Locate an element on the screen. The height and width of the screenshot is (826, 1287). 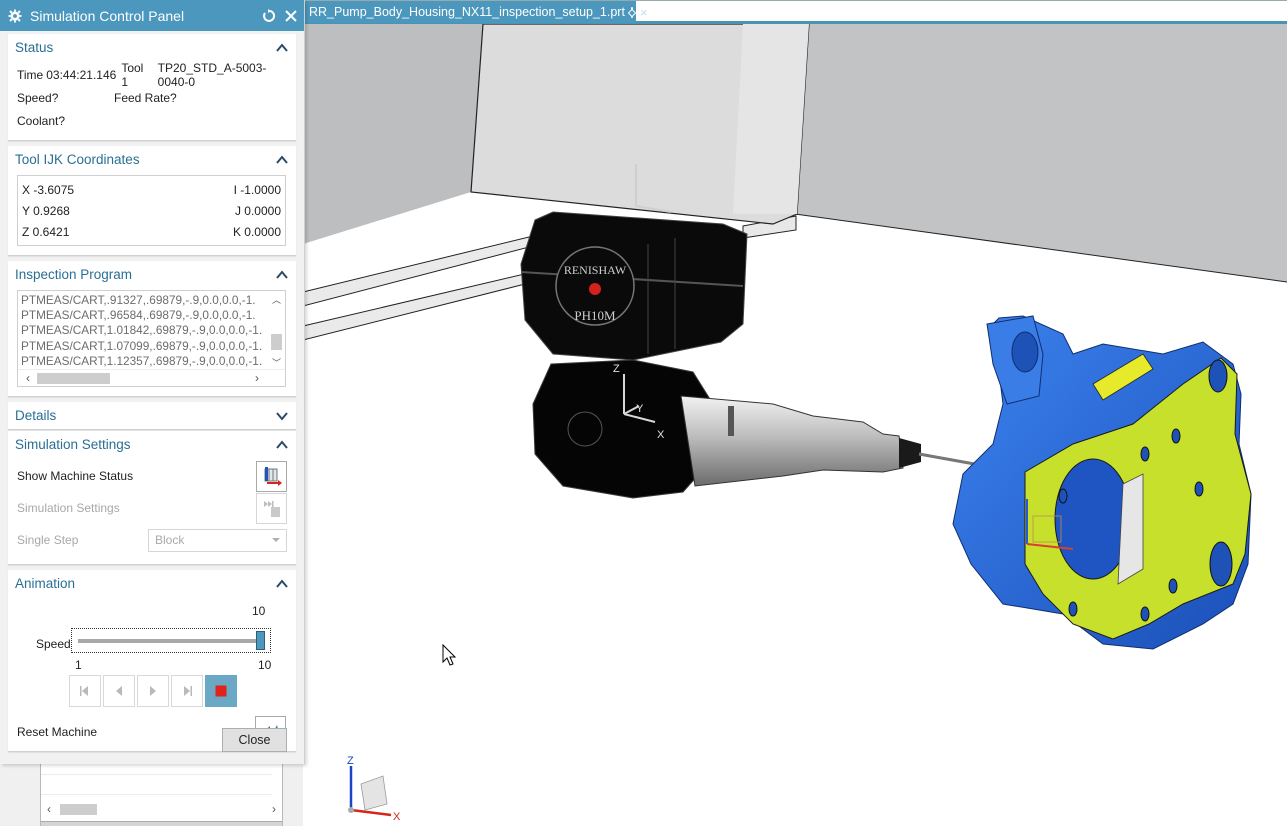
animation-group-header: Animation is located at coordinates (152, 583).